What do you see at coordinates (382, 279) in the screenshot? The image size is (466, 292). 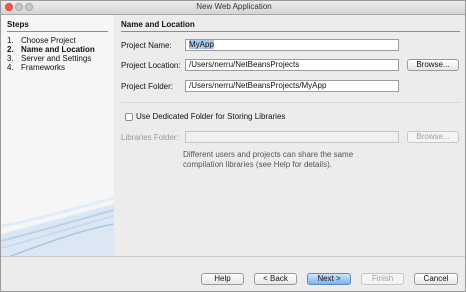 I see `finish-button: Finish` at bounding box center [382, 279].